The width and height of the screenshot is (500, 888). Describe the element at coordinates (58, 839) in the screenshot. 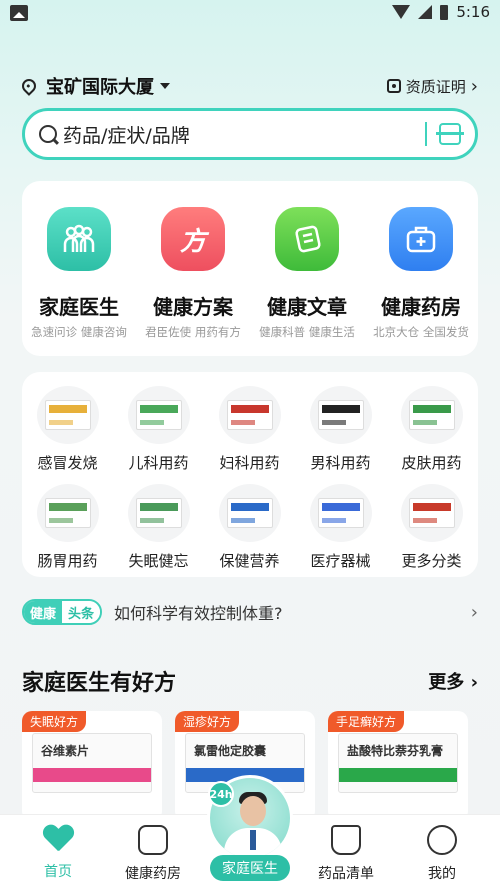

I see `heart-icon` at that location.